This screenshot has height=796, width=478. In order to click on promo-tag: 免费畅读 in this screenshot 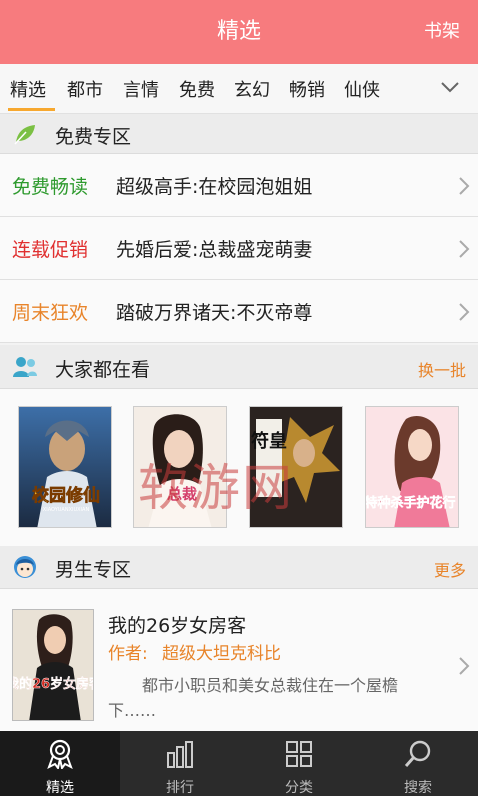, I will do `click(50, 187)`.